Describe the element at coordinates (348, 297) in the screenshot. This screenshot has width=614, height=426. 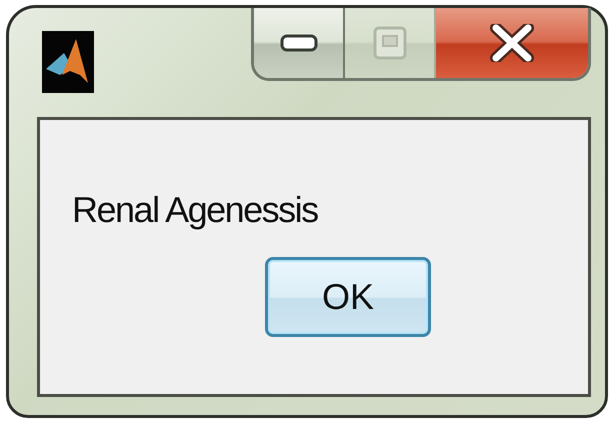
I see `ok-button: OK` at that location.